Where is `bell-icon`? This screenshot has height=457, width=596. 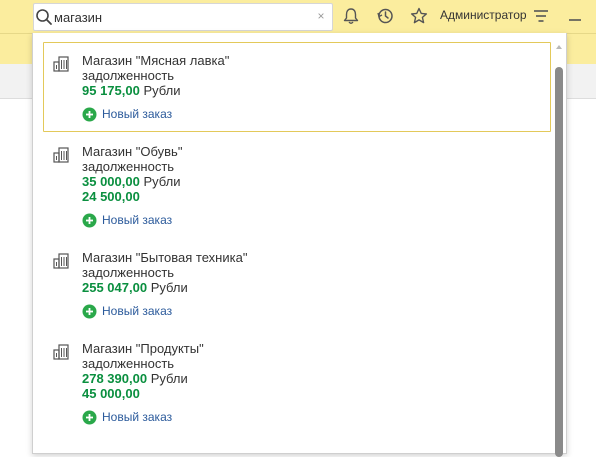
bell-icon is located at coordinates (351, 16).